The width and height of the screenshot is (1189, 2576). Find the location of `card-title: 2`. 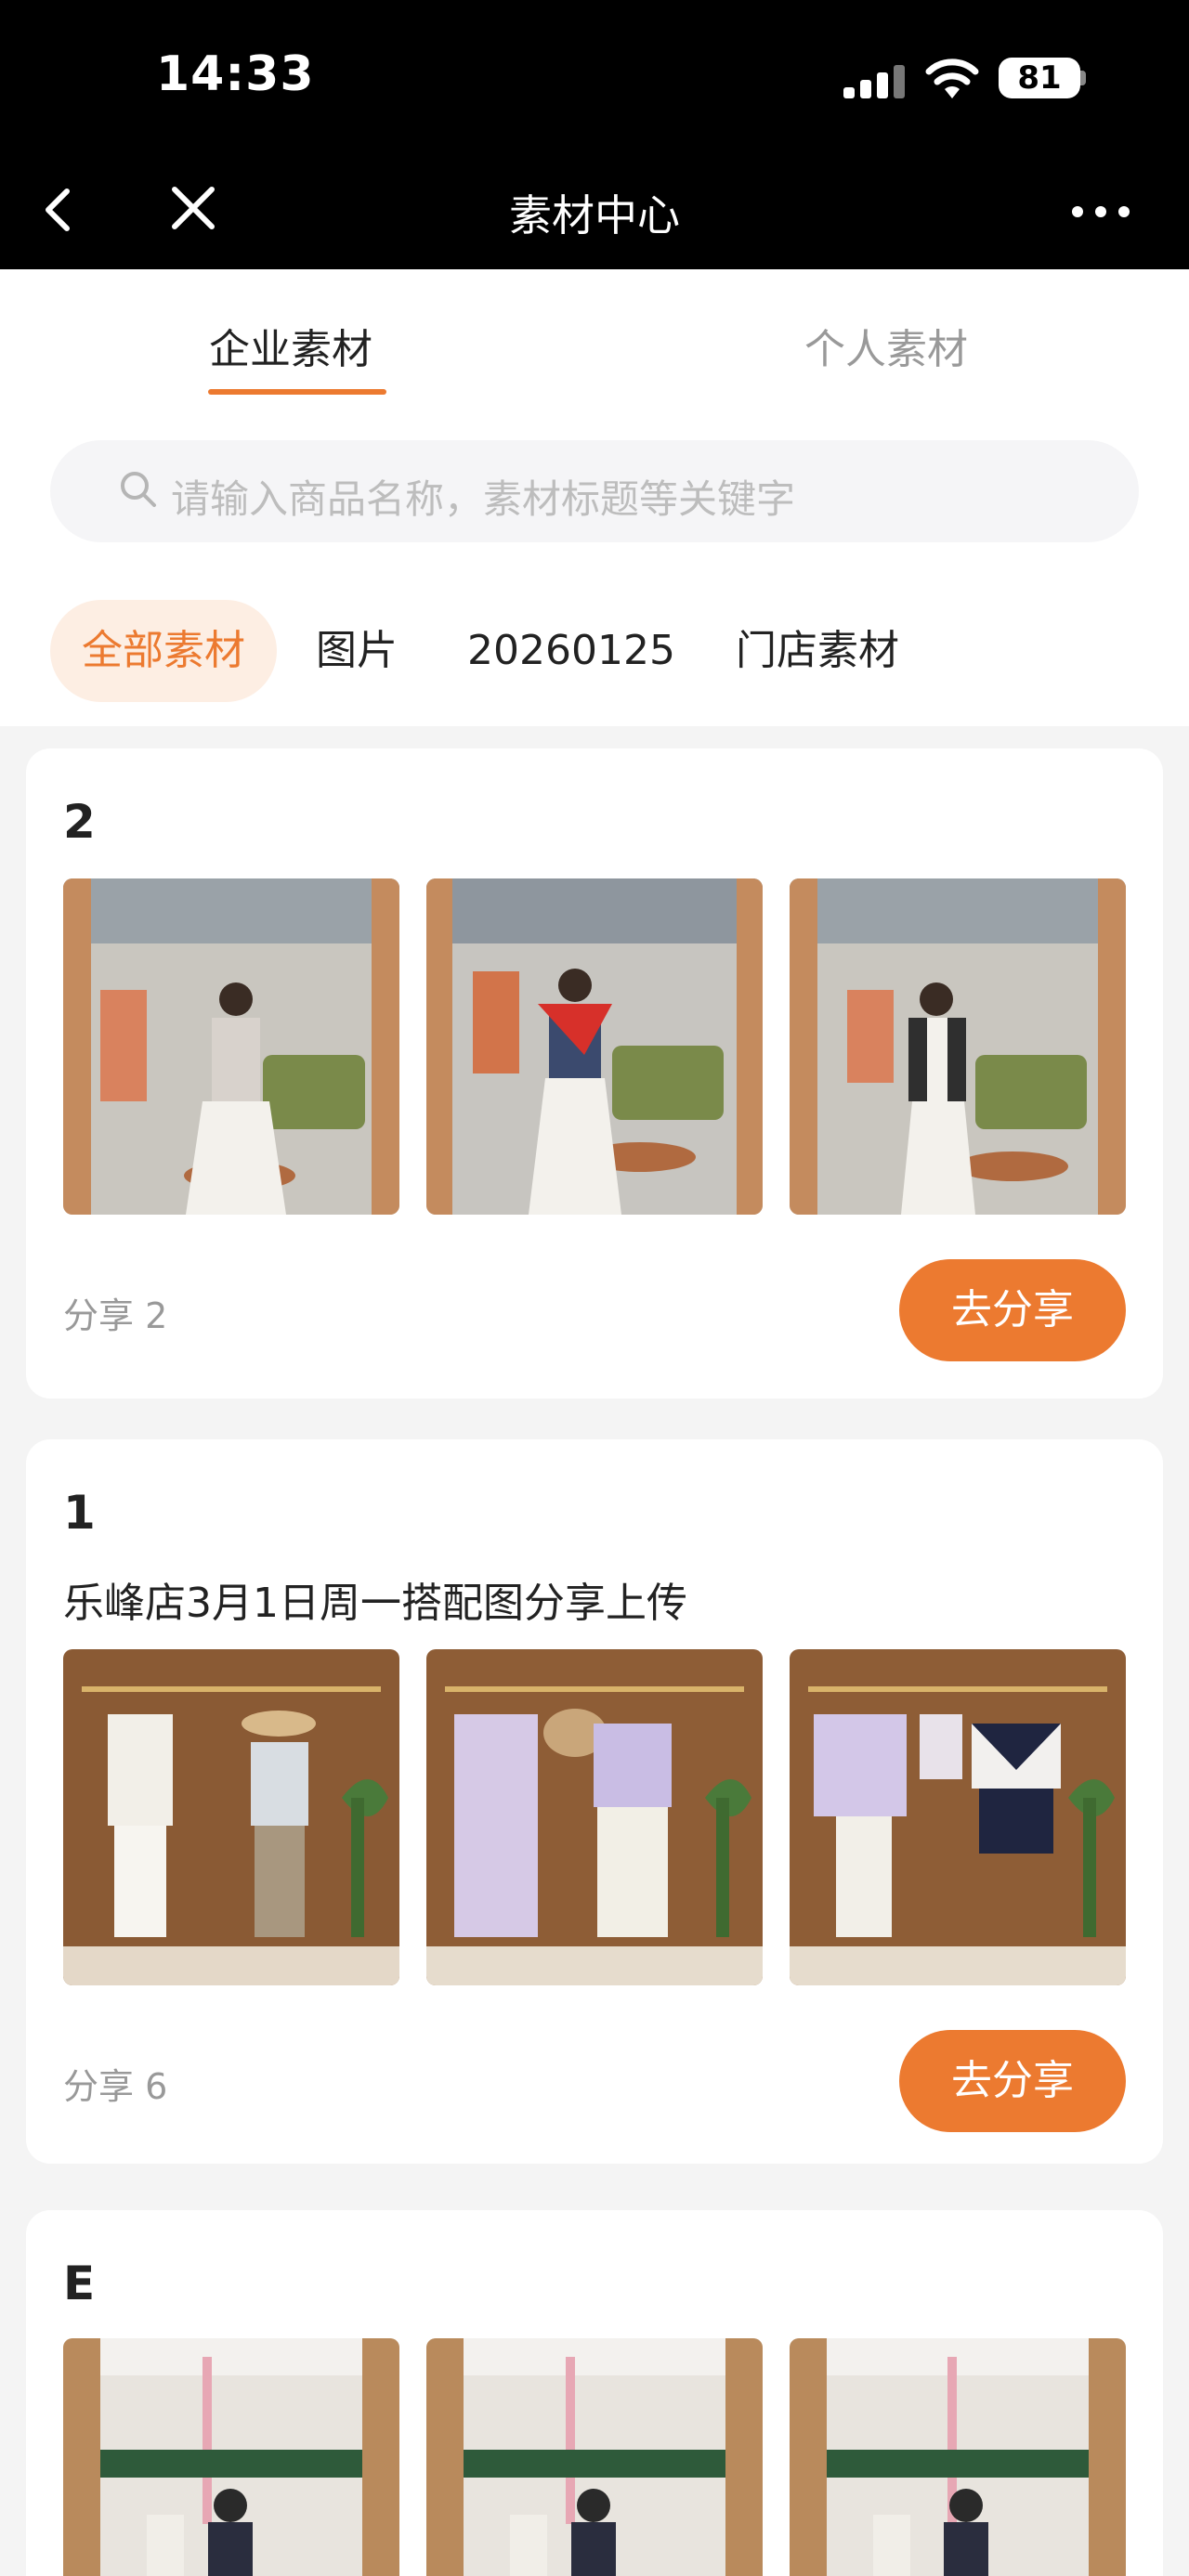

card-title: 2 is located at coordinates (79, 822).